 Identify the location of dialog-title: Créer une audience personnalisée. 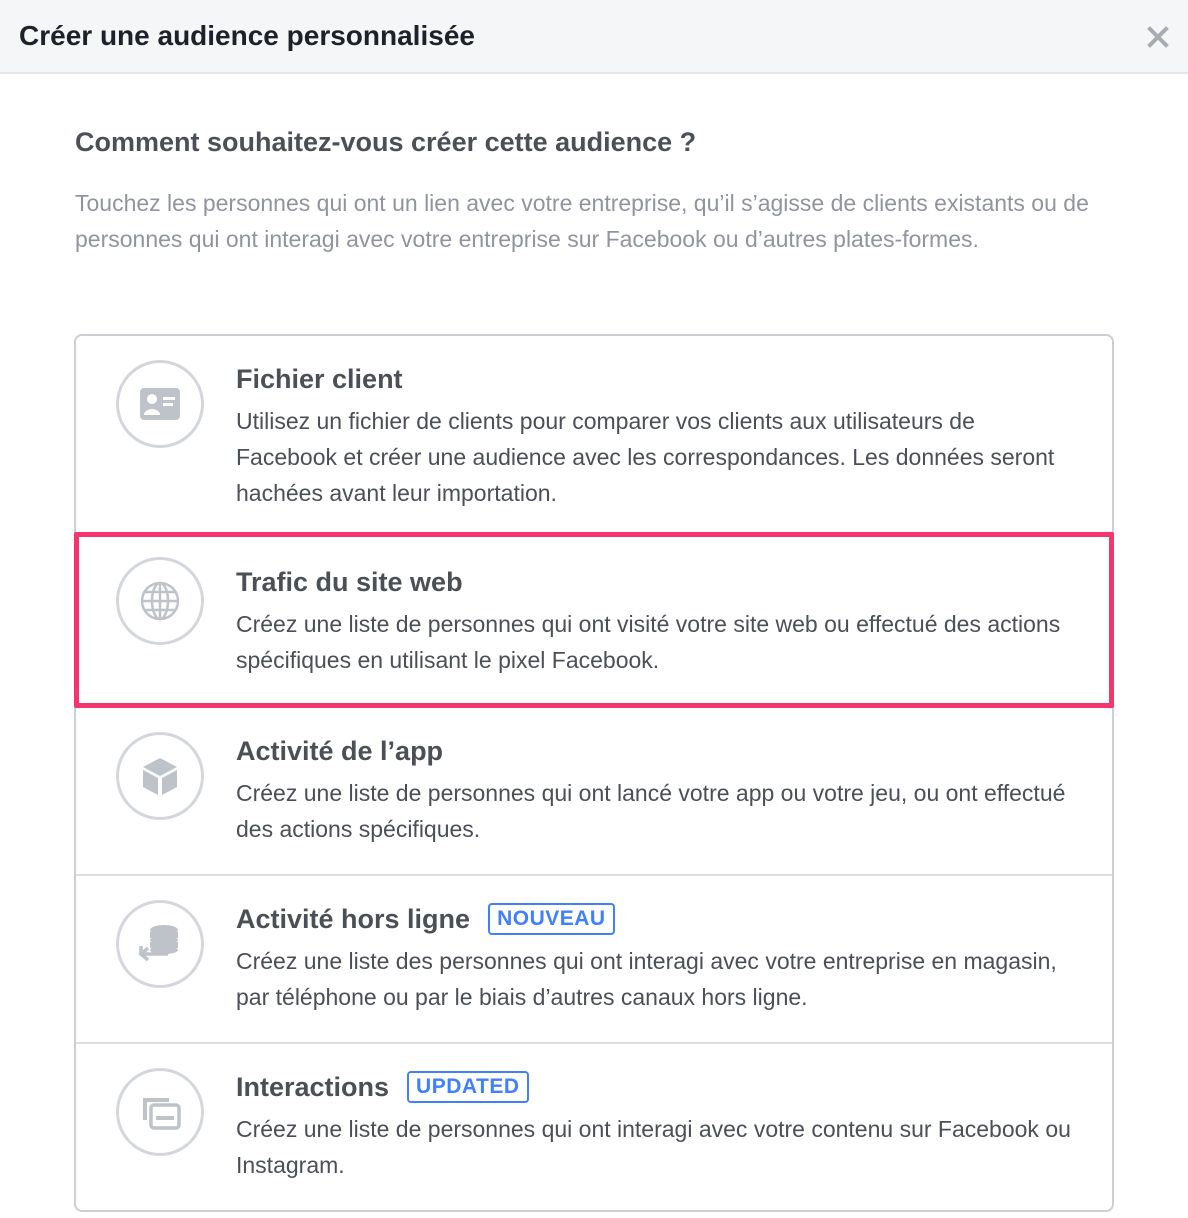
(247, 35).